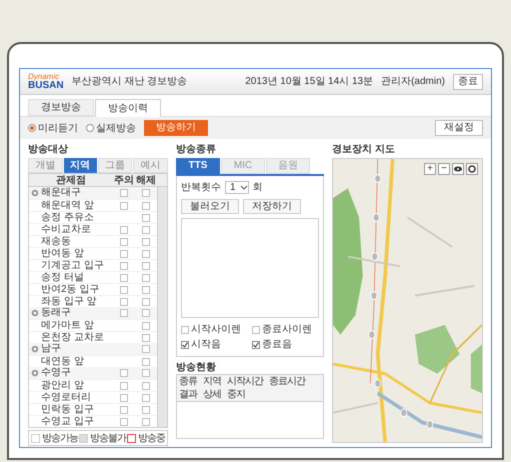  Describe the element at coordinates (61, 107) in the screenshot. I see `tab: 경보방송` at that location.